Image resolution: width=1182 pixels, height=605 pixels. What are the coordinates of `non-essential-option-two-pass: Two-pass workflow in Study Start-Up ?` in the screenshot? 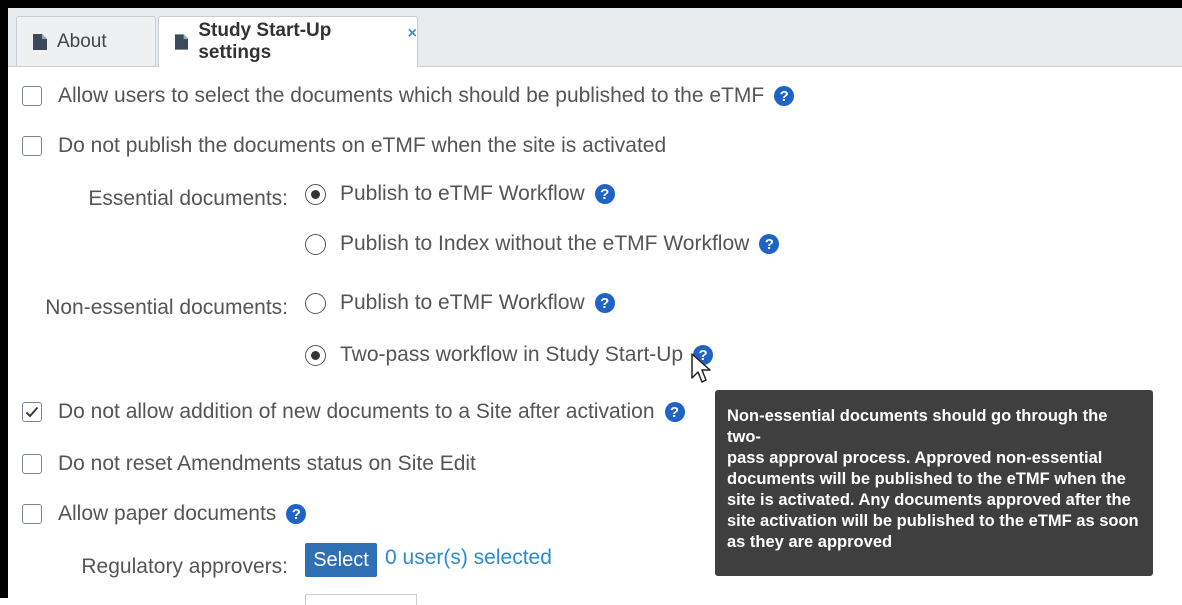 It's located at (509, 355).